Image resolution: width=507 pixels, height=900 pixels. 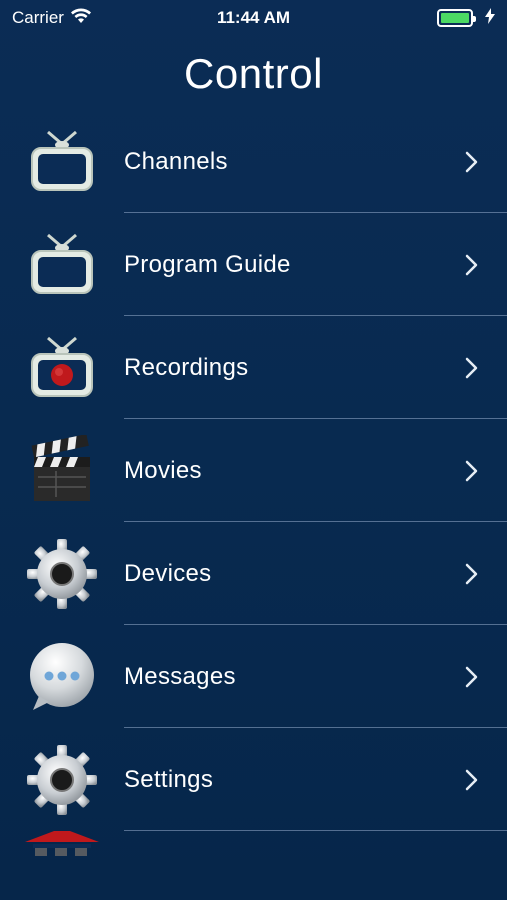 What do you see at coordinates (62, 470) in the screenshot?
I see `clapperboard-icon` at bounding box center [62, 470].